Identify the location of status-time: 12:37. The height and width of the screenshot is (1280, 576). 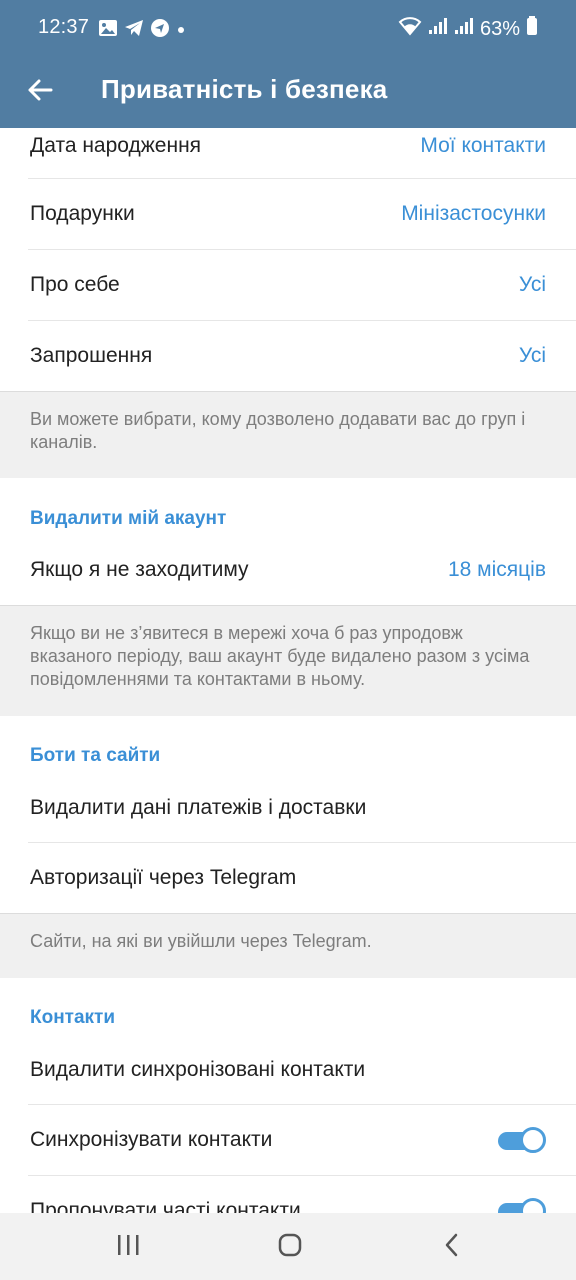
(64, 27).